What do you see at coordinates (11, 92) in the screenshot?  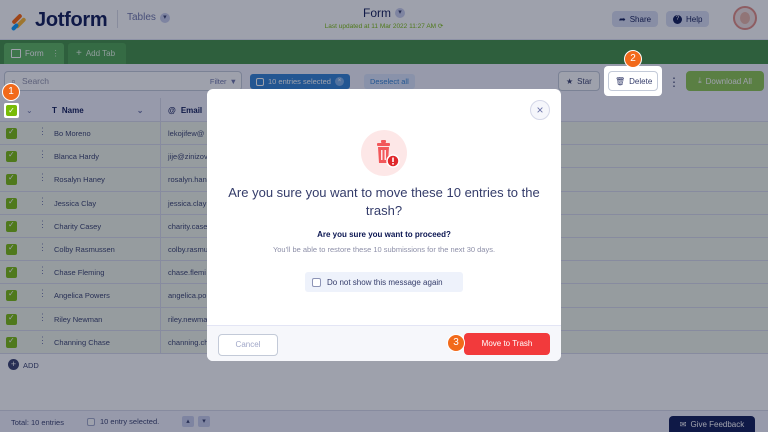 I see `step-badge-1: 1` at bounding box center [11, 92].